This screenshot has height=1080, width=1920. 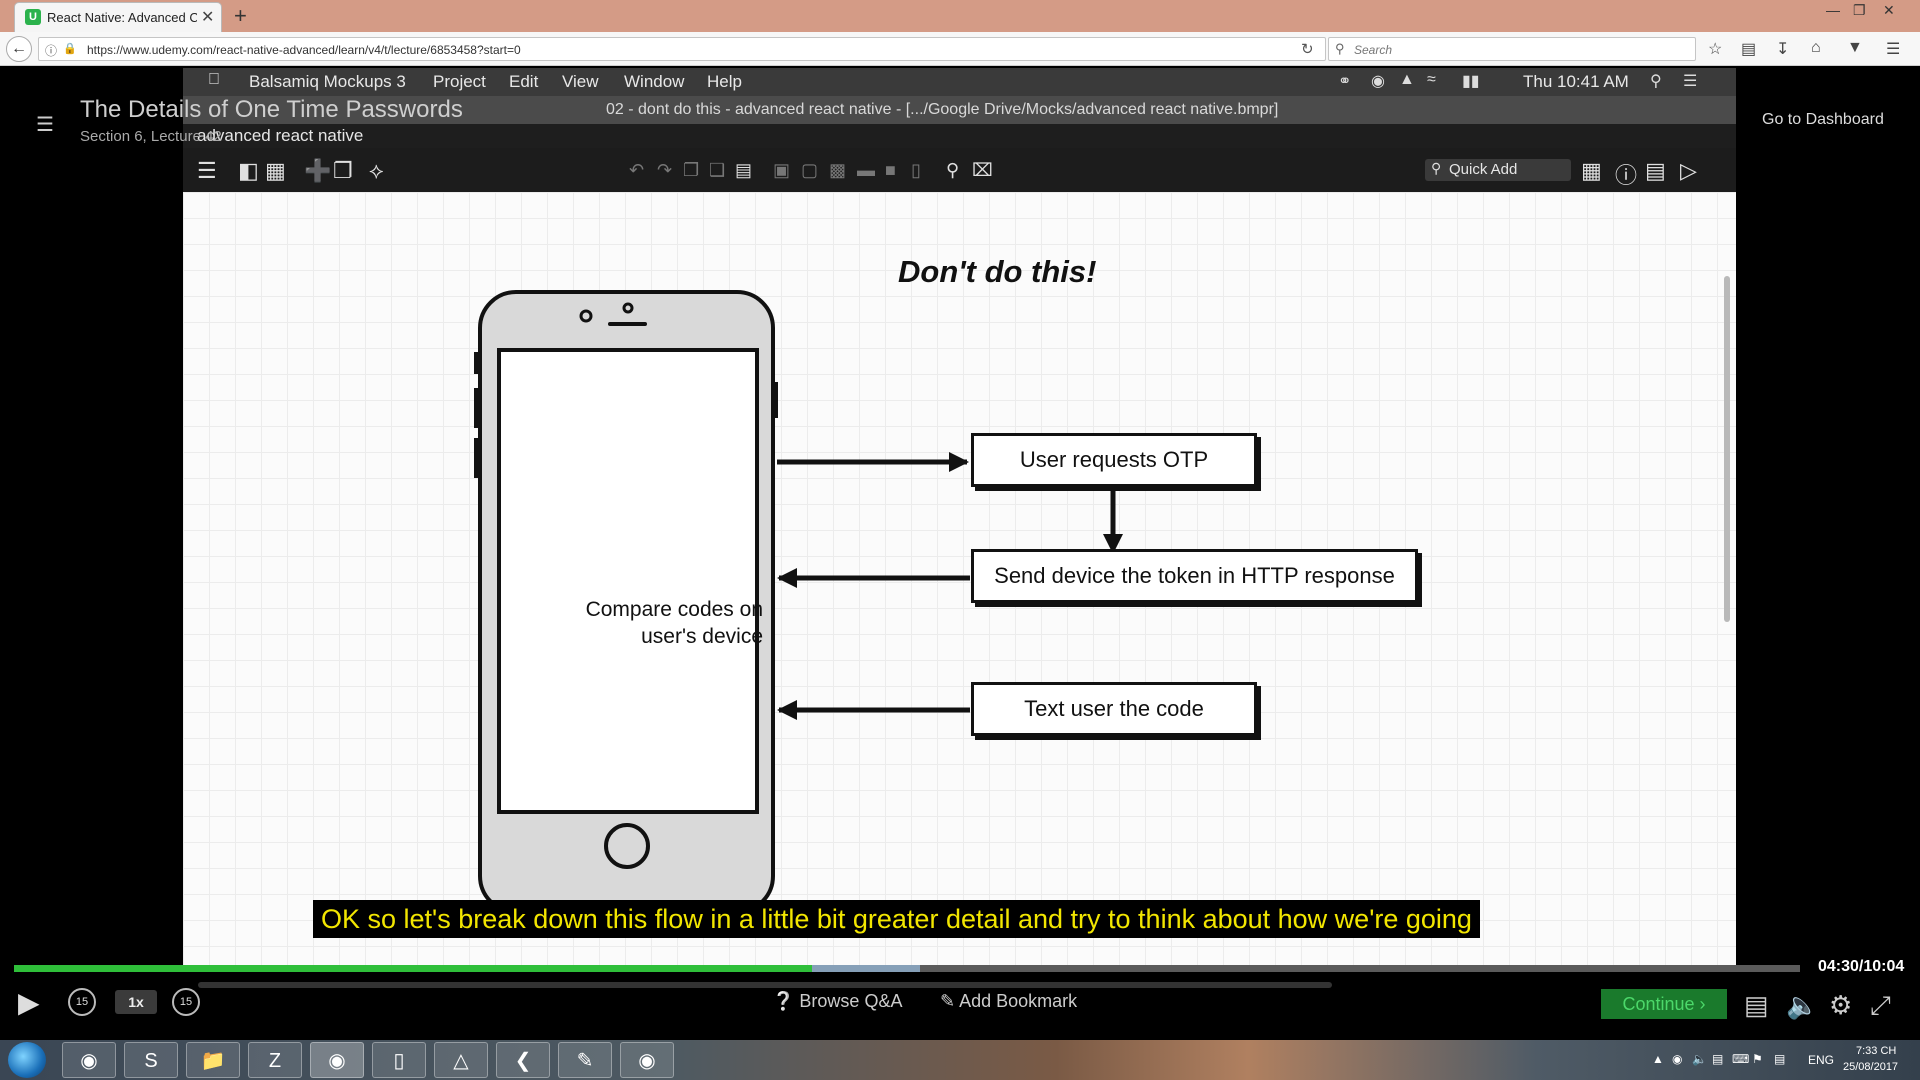 I want to click on compare-line-1: Compare codes on, so click(x=674, y=609).